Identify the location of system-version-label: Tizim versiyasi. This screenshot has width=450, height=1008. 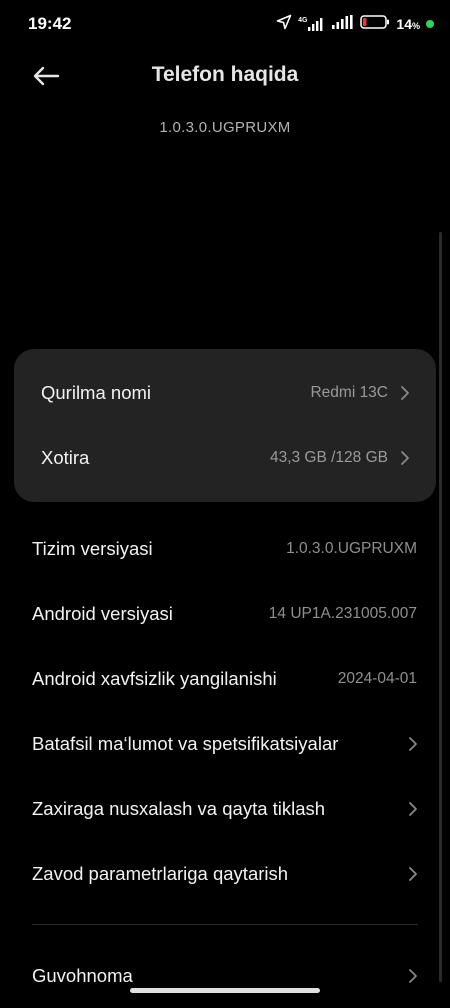
(92, 548).